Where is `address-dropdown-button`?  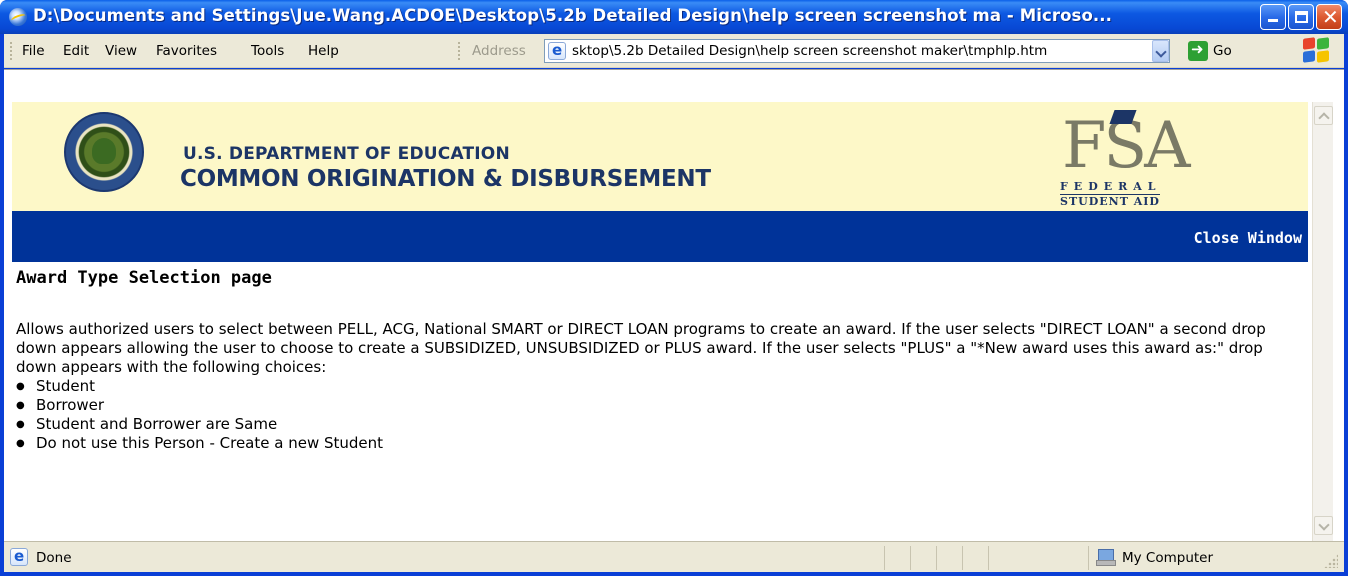
address-dropdown-button is located at coordinates (1160, 51).